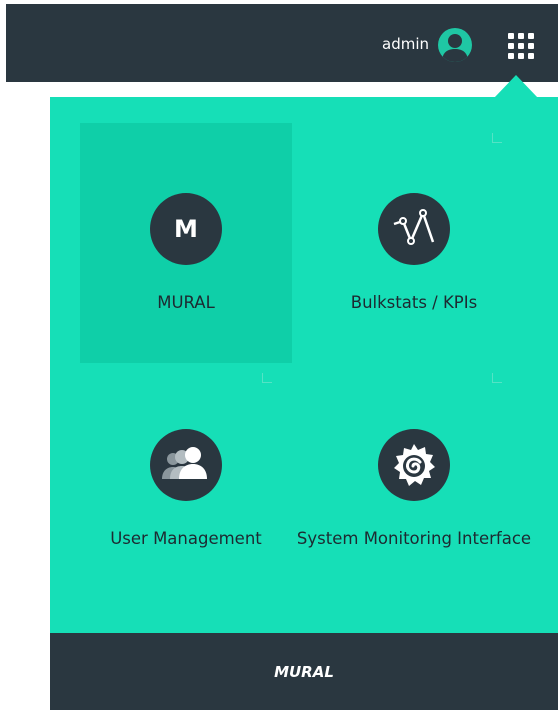  I want to click on mural-icon-letter: M, so click(186, 229).